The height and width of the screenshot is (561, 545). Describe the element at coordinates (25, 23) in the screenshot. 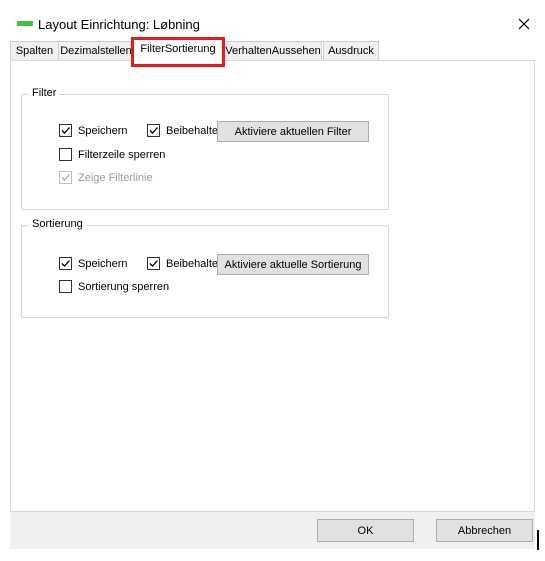

I see `app-icon` at that location.